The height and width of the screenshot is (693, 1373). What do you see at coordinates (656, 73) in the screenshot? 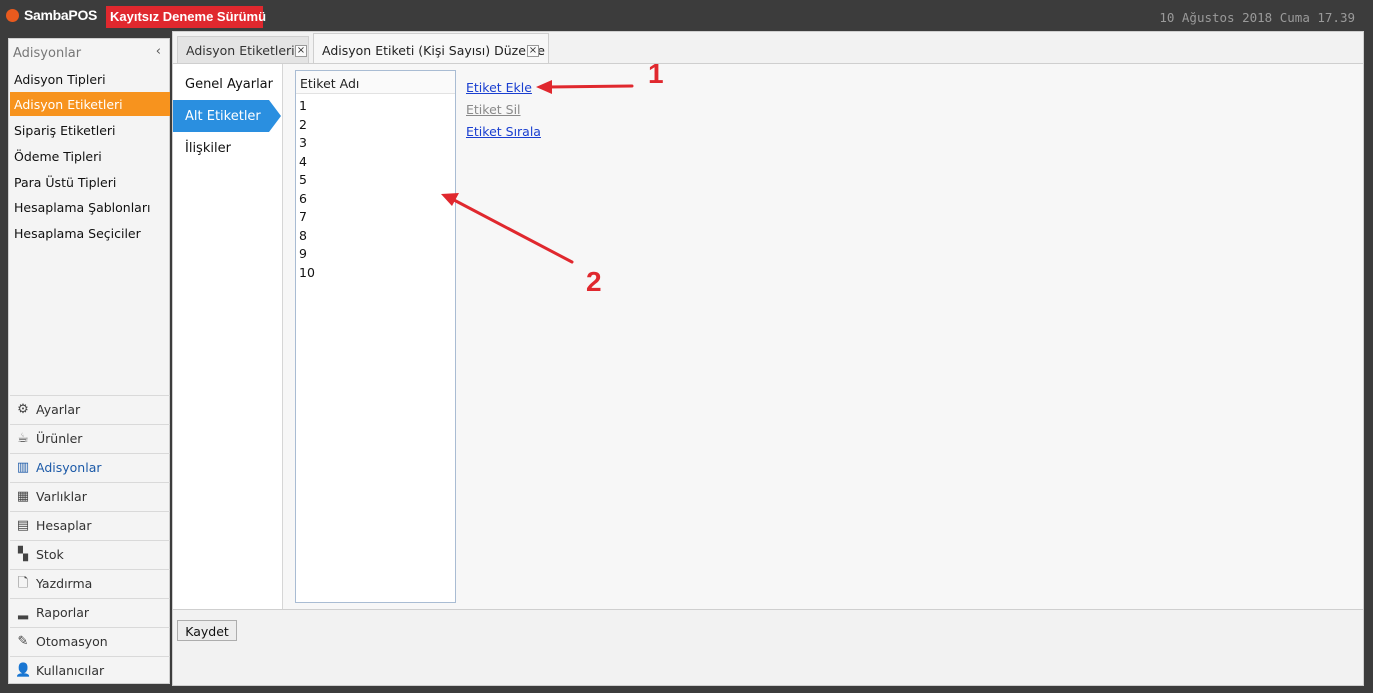
I see `annotation-label-1: 1` at bounding box center [656, 73].